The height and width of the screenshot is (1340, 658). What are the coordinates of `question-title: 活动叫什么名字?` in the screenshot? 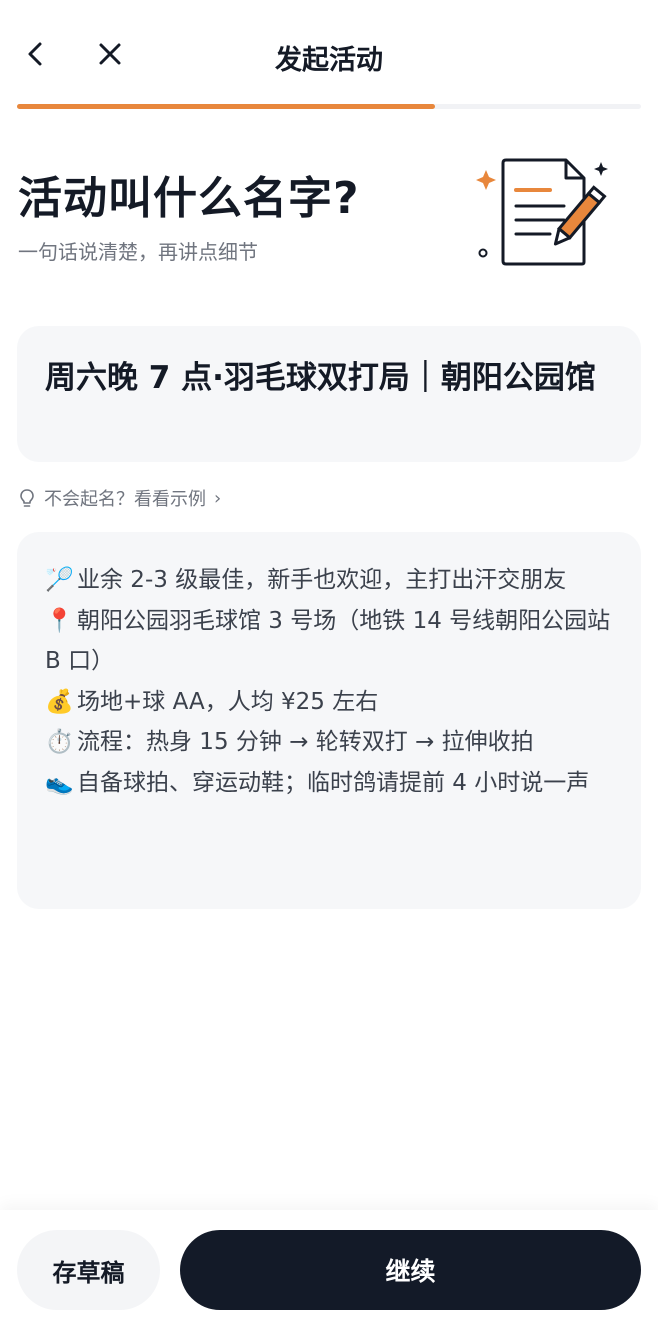 It's located at (189, 198).